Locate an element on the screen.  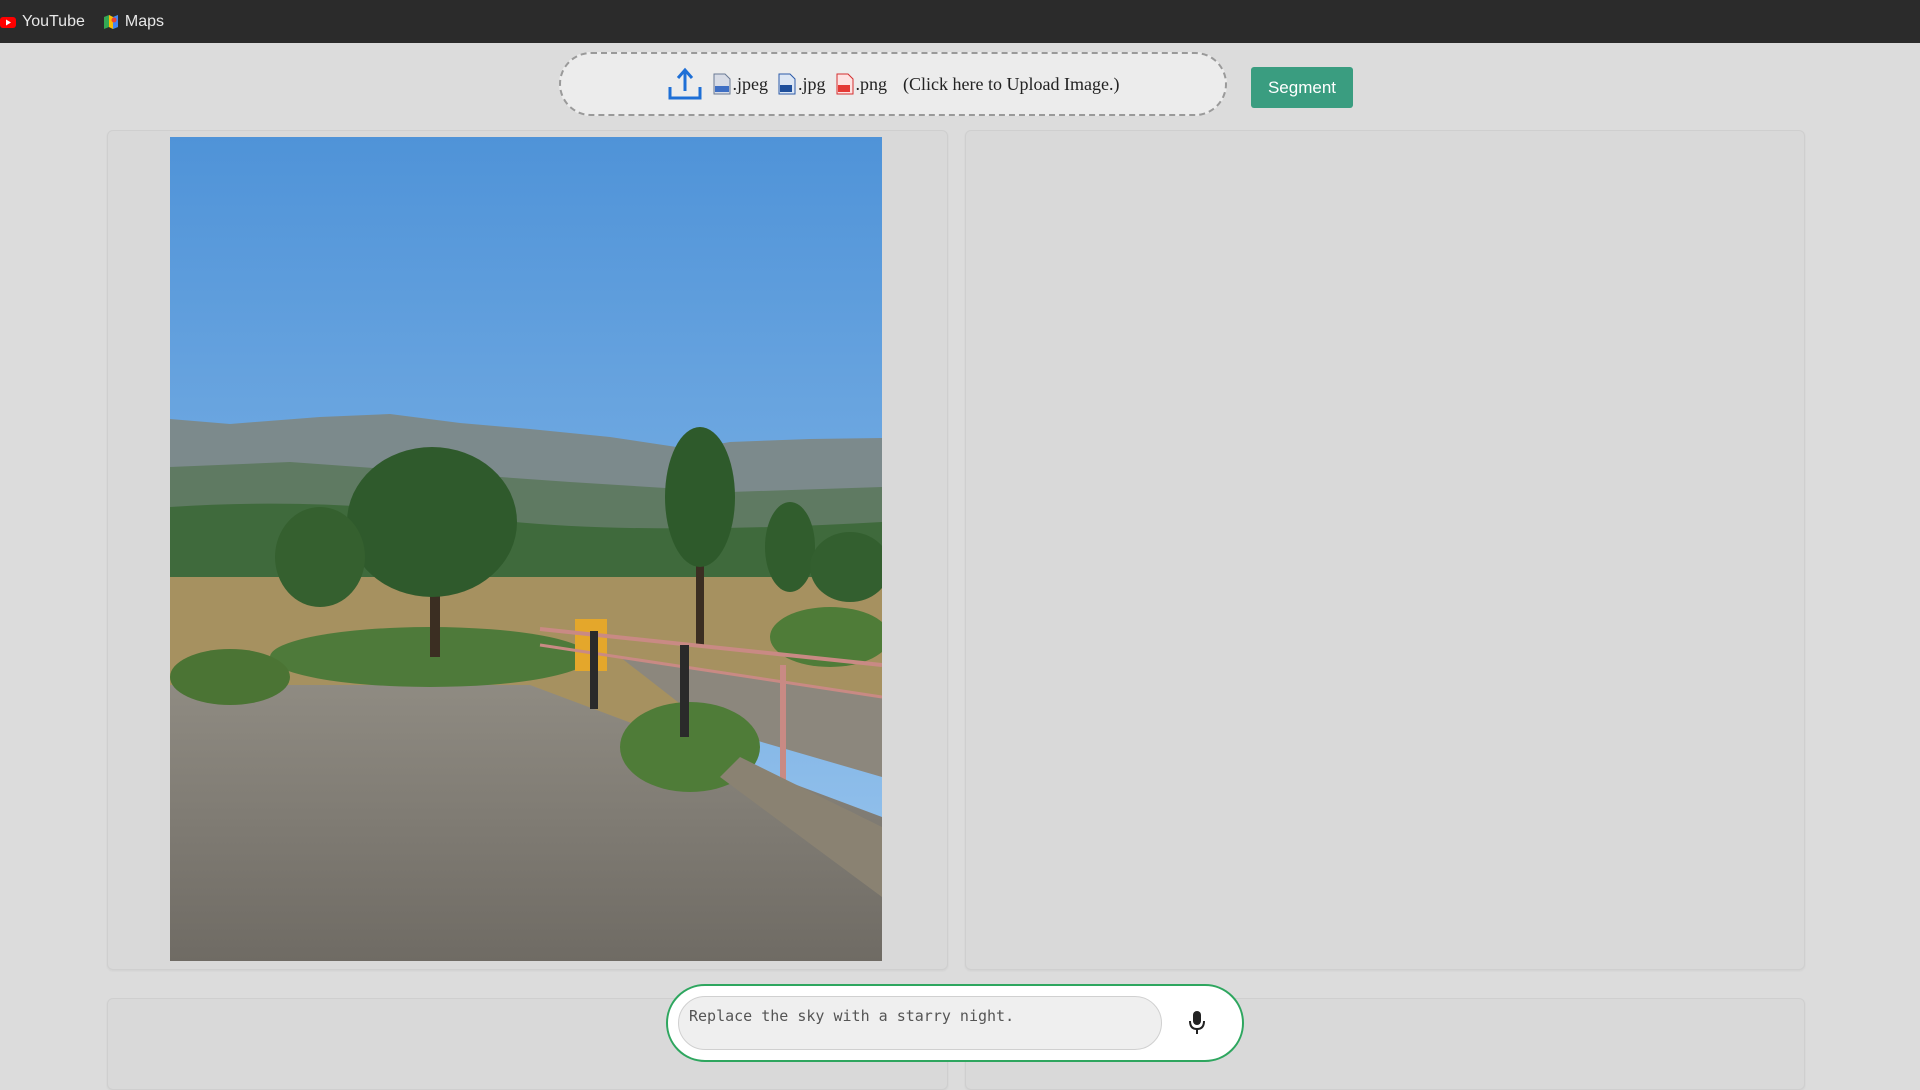
format-jpg: .jpg is located at coordinates (802, 84).